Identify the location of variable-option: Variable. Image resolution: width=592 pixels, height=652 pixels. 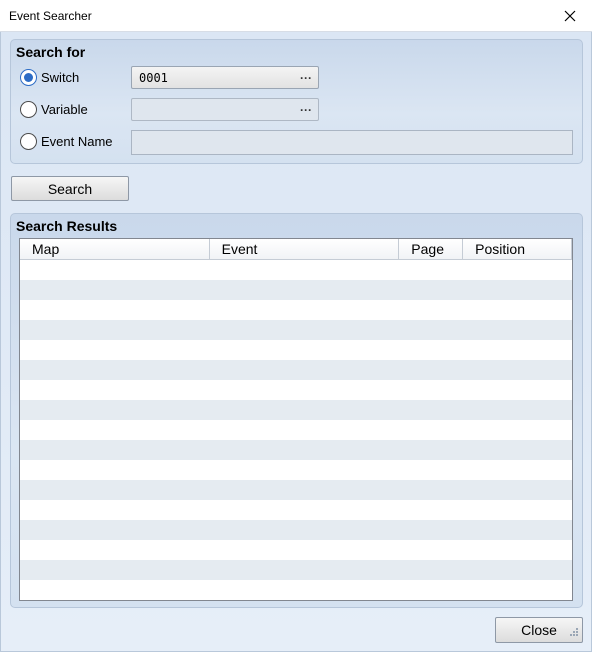
(54, 109).